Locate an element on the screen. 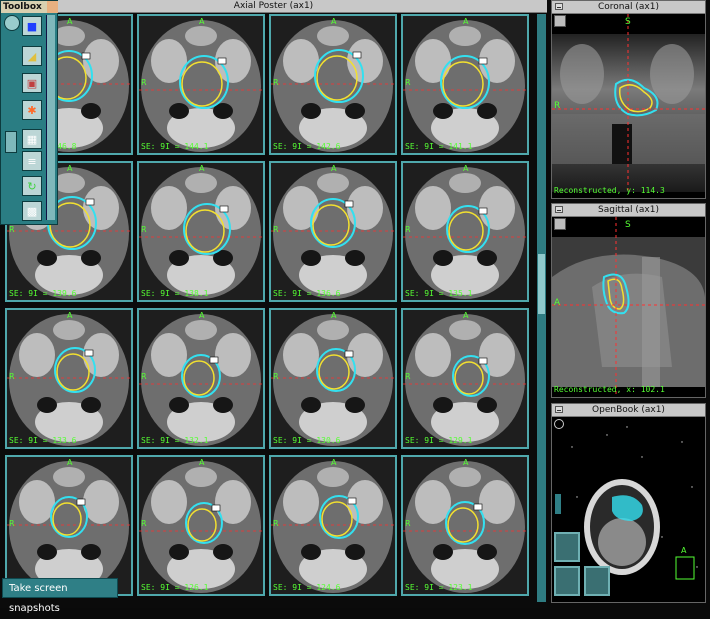 The width and height of the screenshot is (710, 619). axial-slice-cell: ARSE: 9I = 127.6 is located at coordinates (69, 525).